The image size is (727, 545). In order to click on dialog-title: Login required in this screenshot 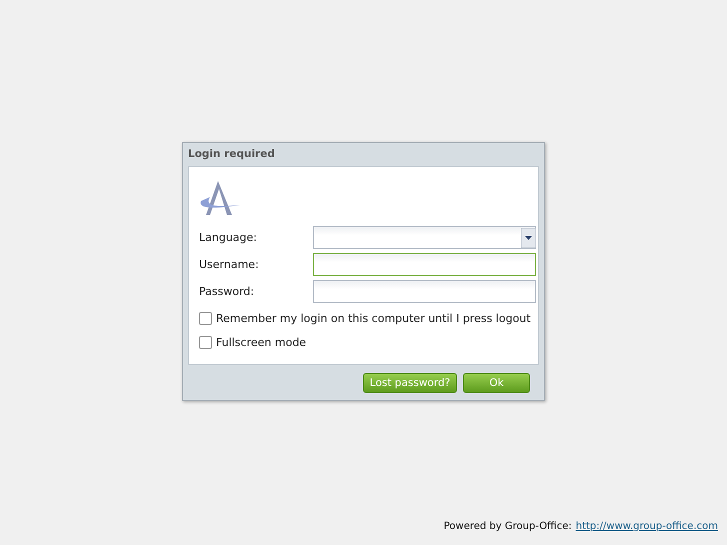, I will do `click(232, 154)`.